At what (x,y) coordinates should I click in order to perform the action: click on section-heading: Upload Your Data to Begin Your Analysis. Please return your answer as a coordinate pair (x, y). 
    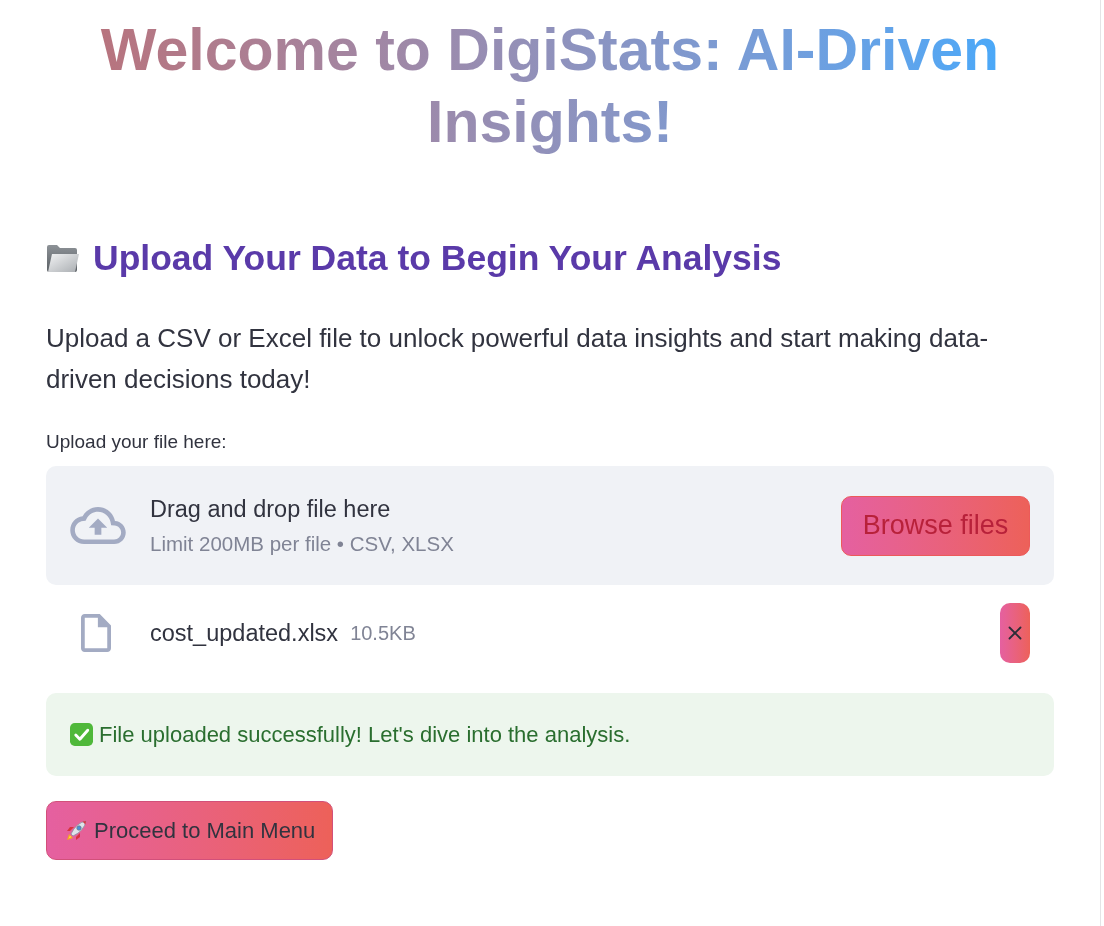
    Looking at the image, I should click on (437, 258).